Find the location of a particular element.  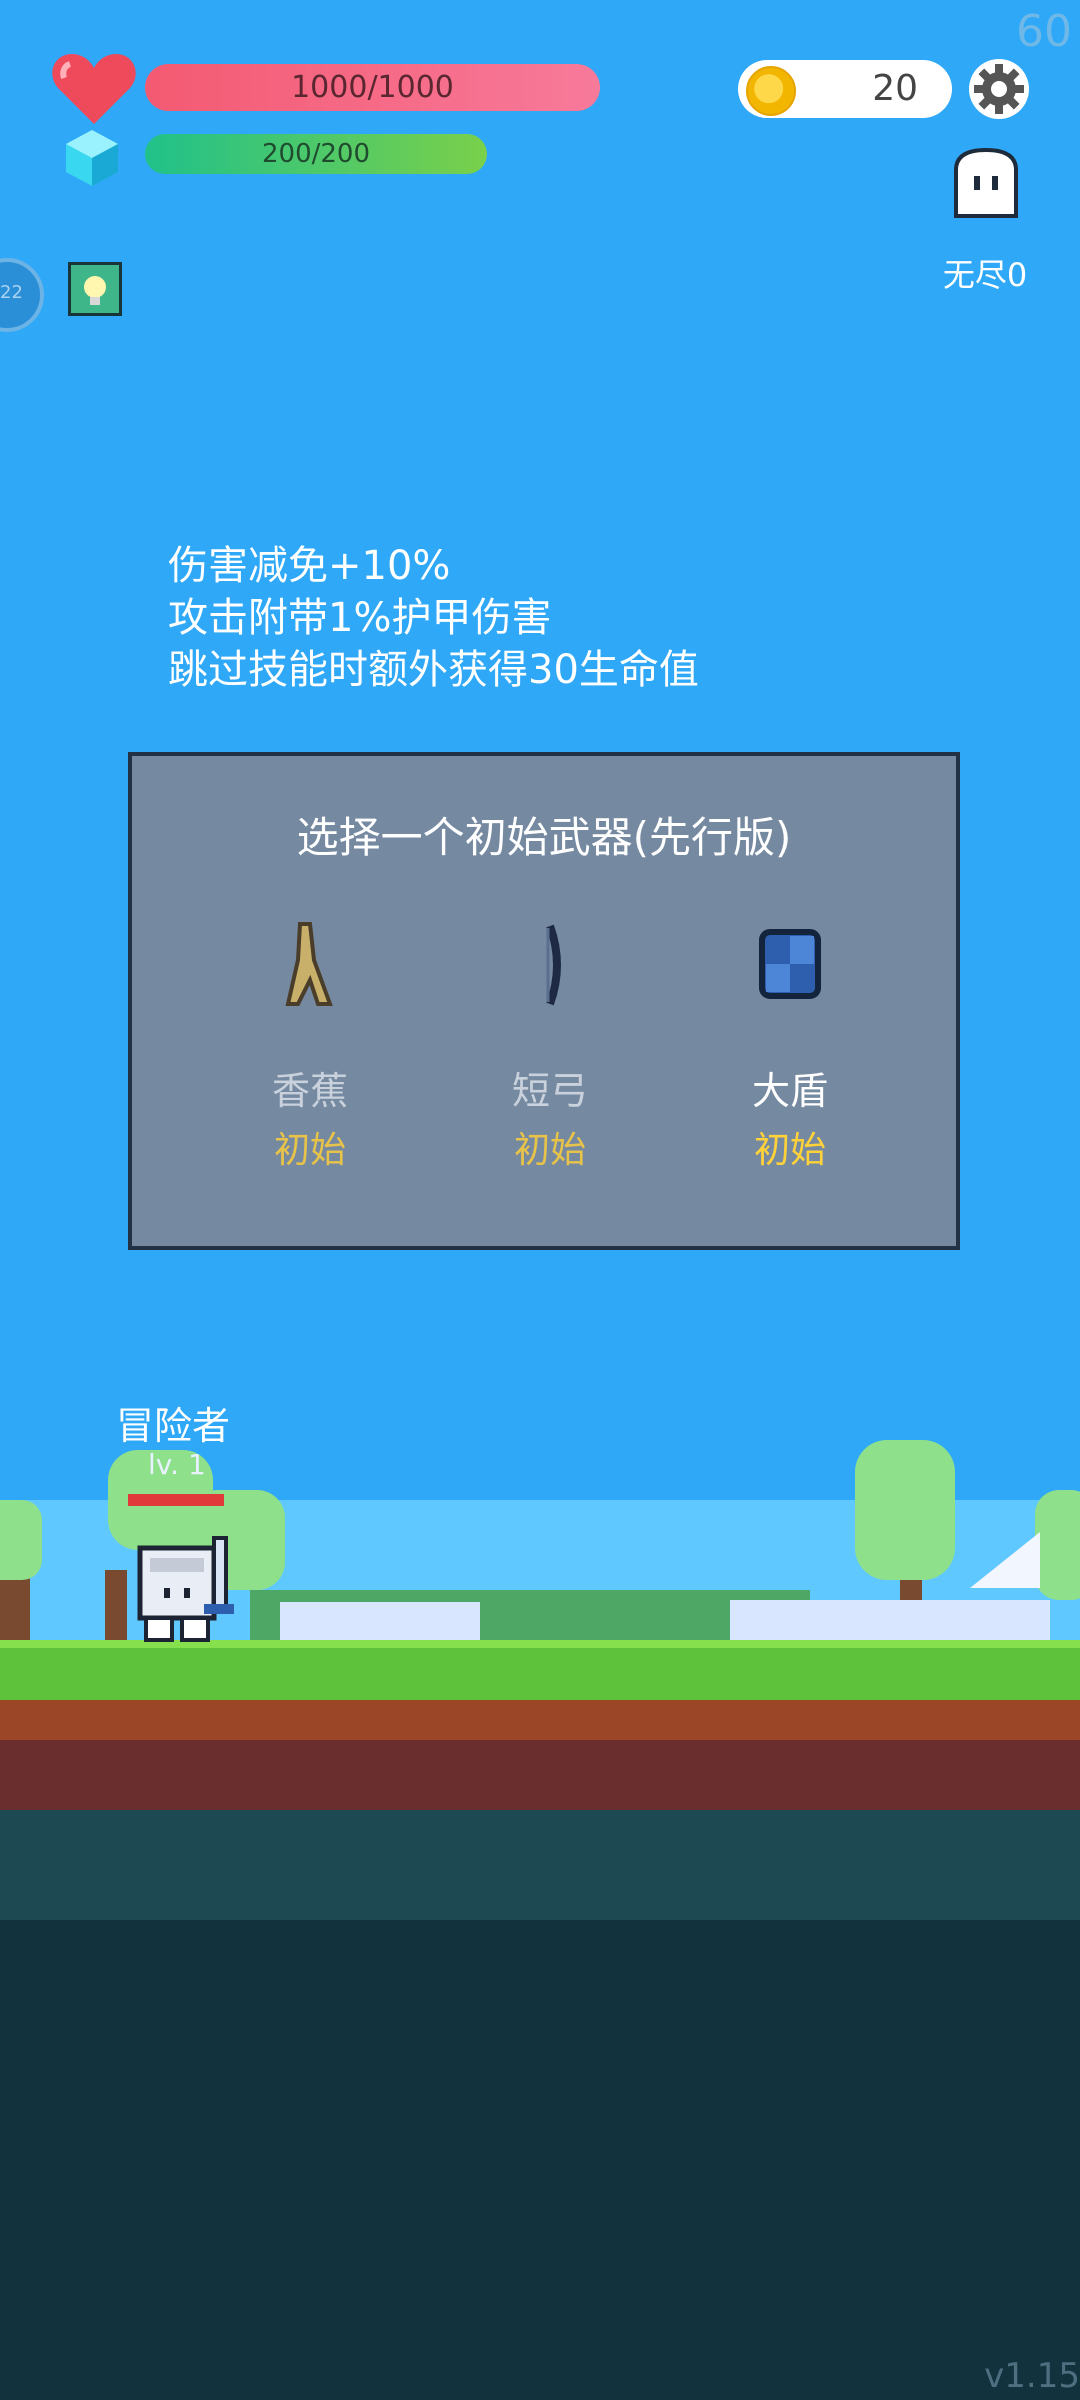

weapon-option-banana: 香蕉 初始 is located at coordinates (310, 1046).